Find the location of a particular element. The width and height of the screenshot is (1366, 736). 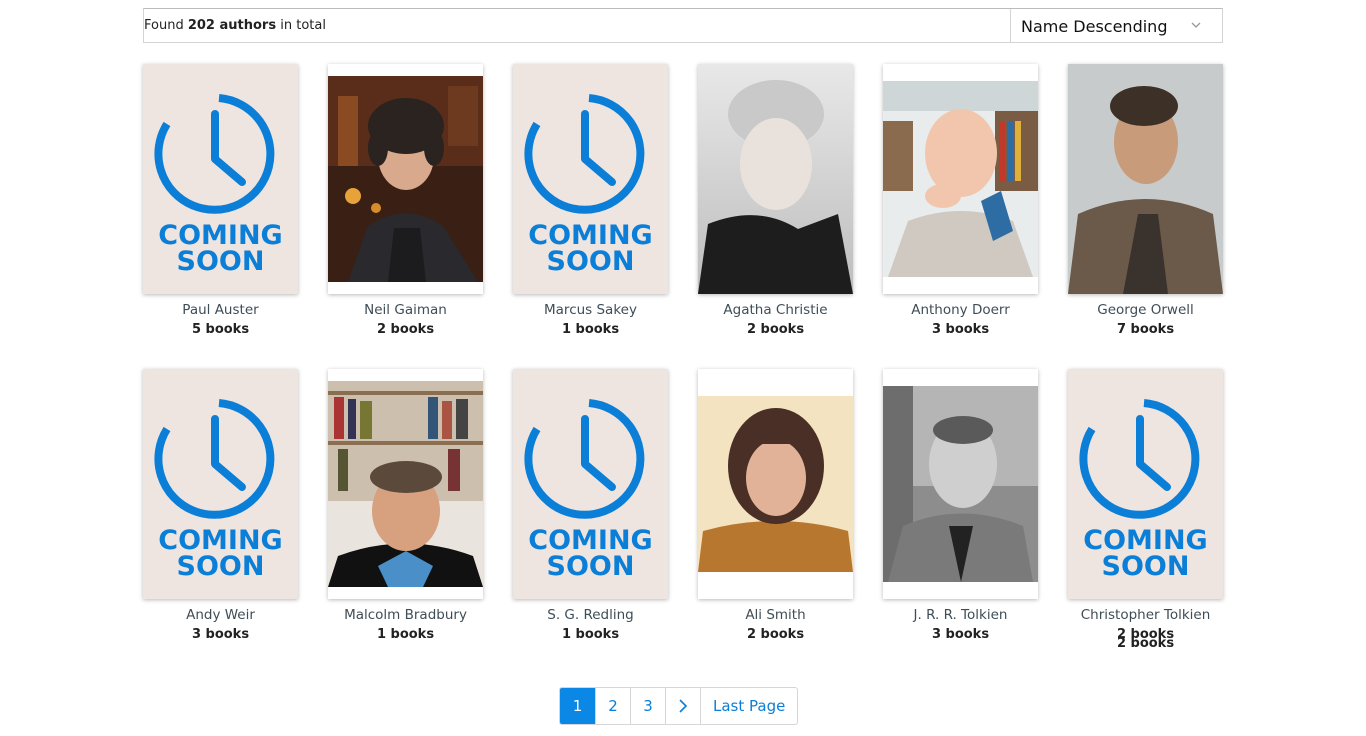

author-name: Anthony Doerr is located at coordinates (960, 310).